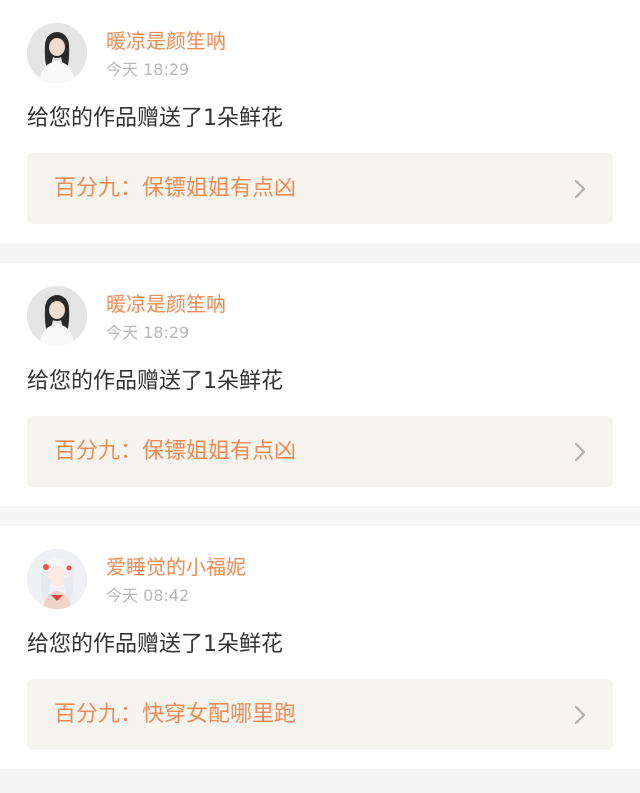 This screenshot has height=793, width=640. I want to click on timestamp: 今天 08:42, so click(148, 595).